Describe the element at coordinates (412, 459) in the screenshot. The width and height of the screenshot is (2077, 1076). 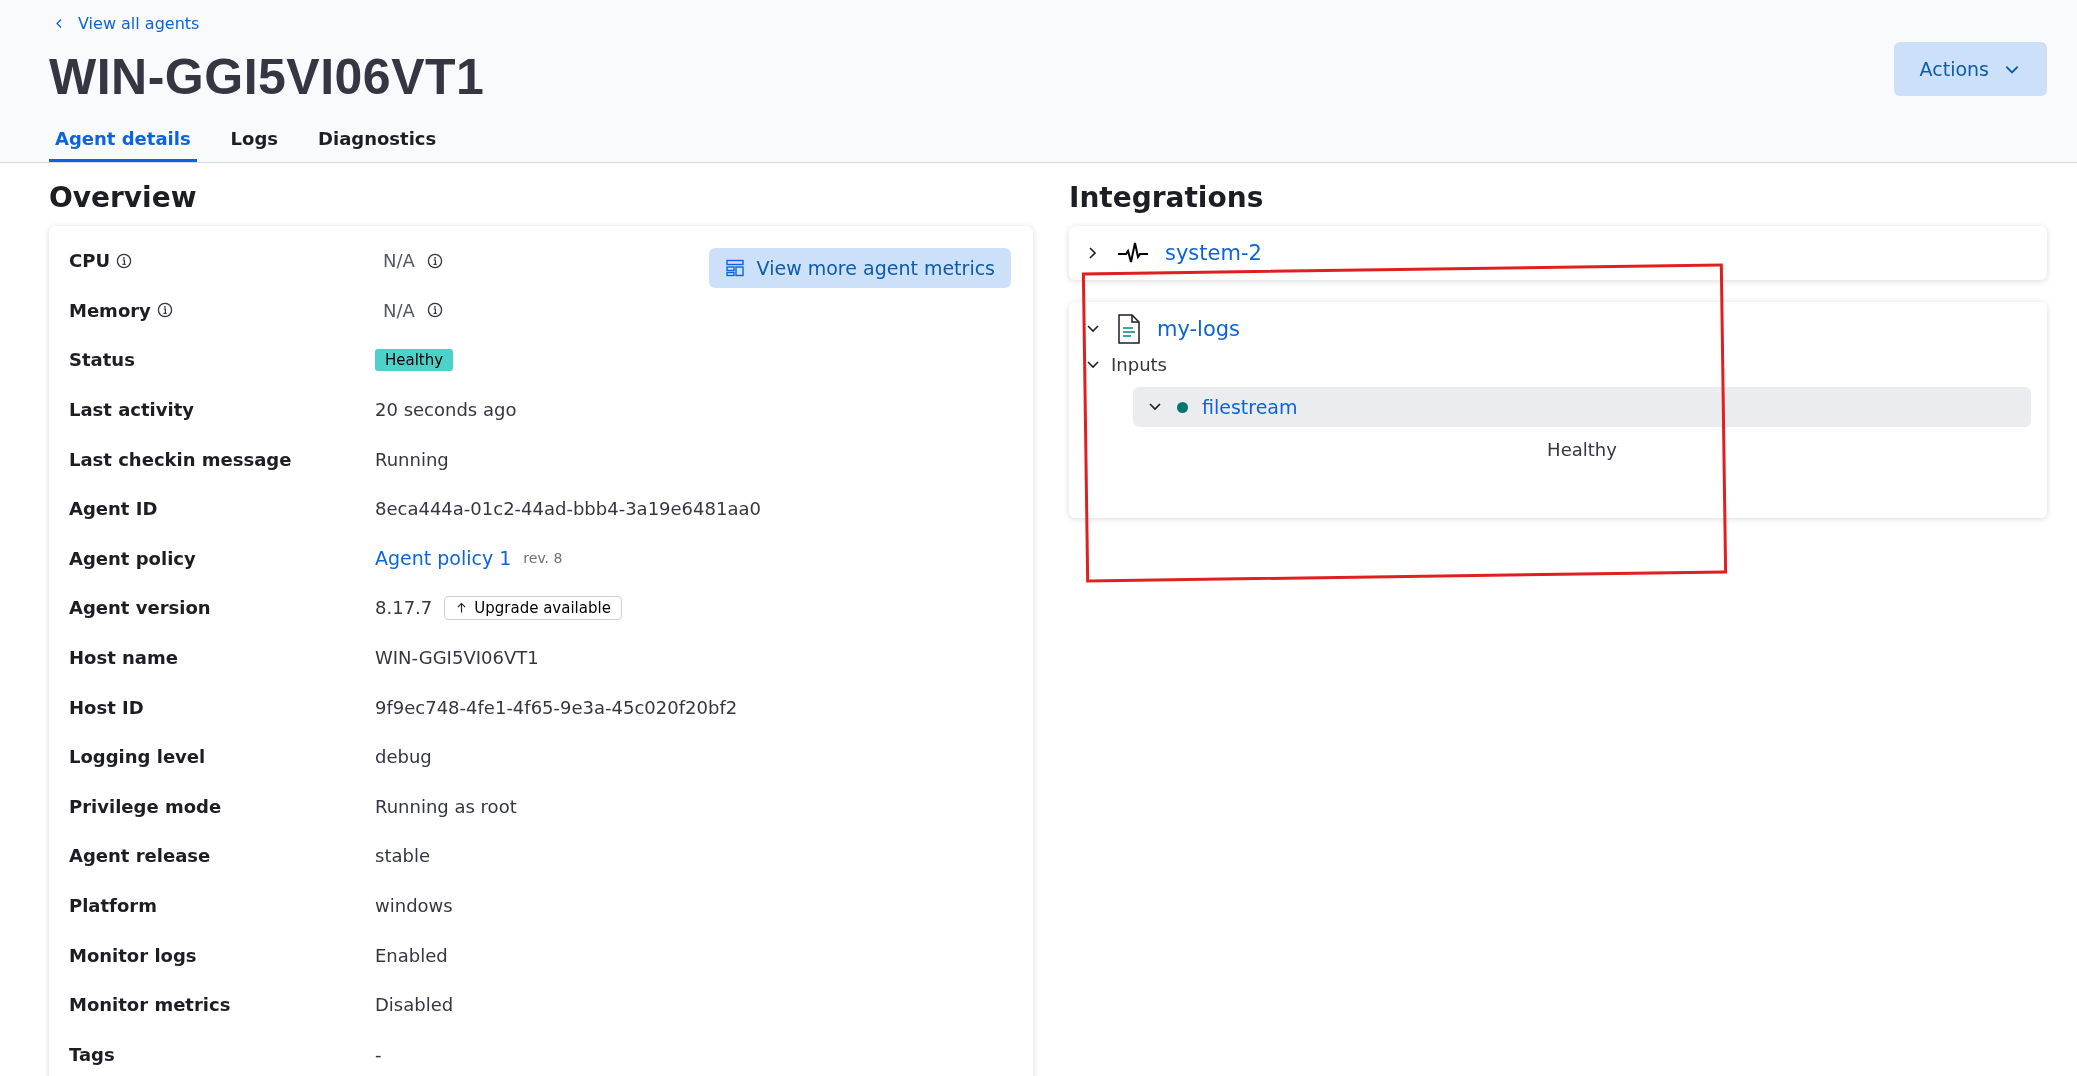
I see `field-value: Running` at that location.